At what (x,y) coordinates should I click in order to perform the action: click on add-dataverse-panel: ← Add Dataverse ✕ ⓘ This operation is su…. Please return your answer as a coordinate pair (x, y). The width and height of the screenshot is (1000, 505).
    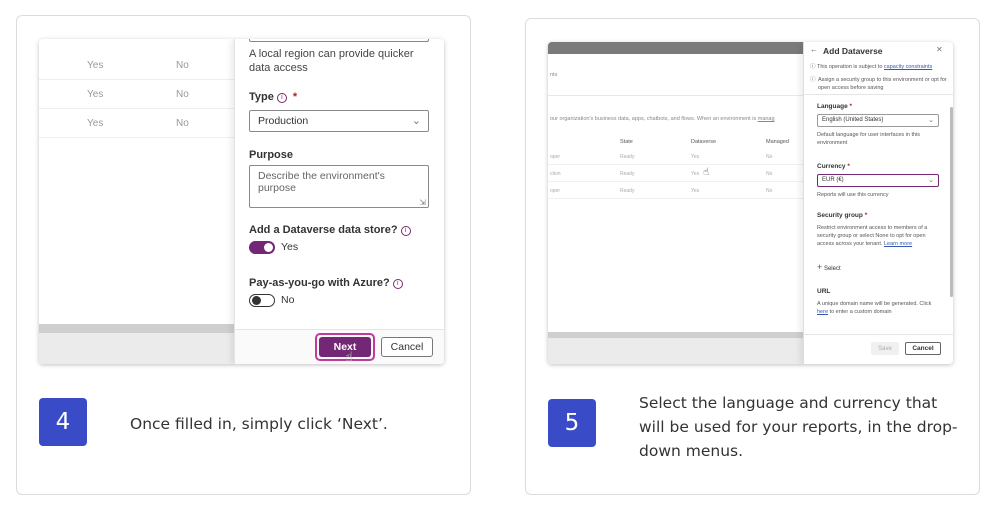
    Looking at the image, I should click on (878, 203).